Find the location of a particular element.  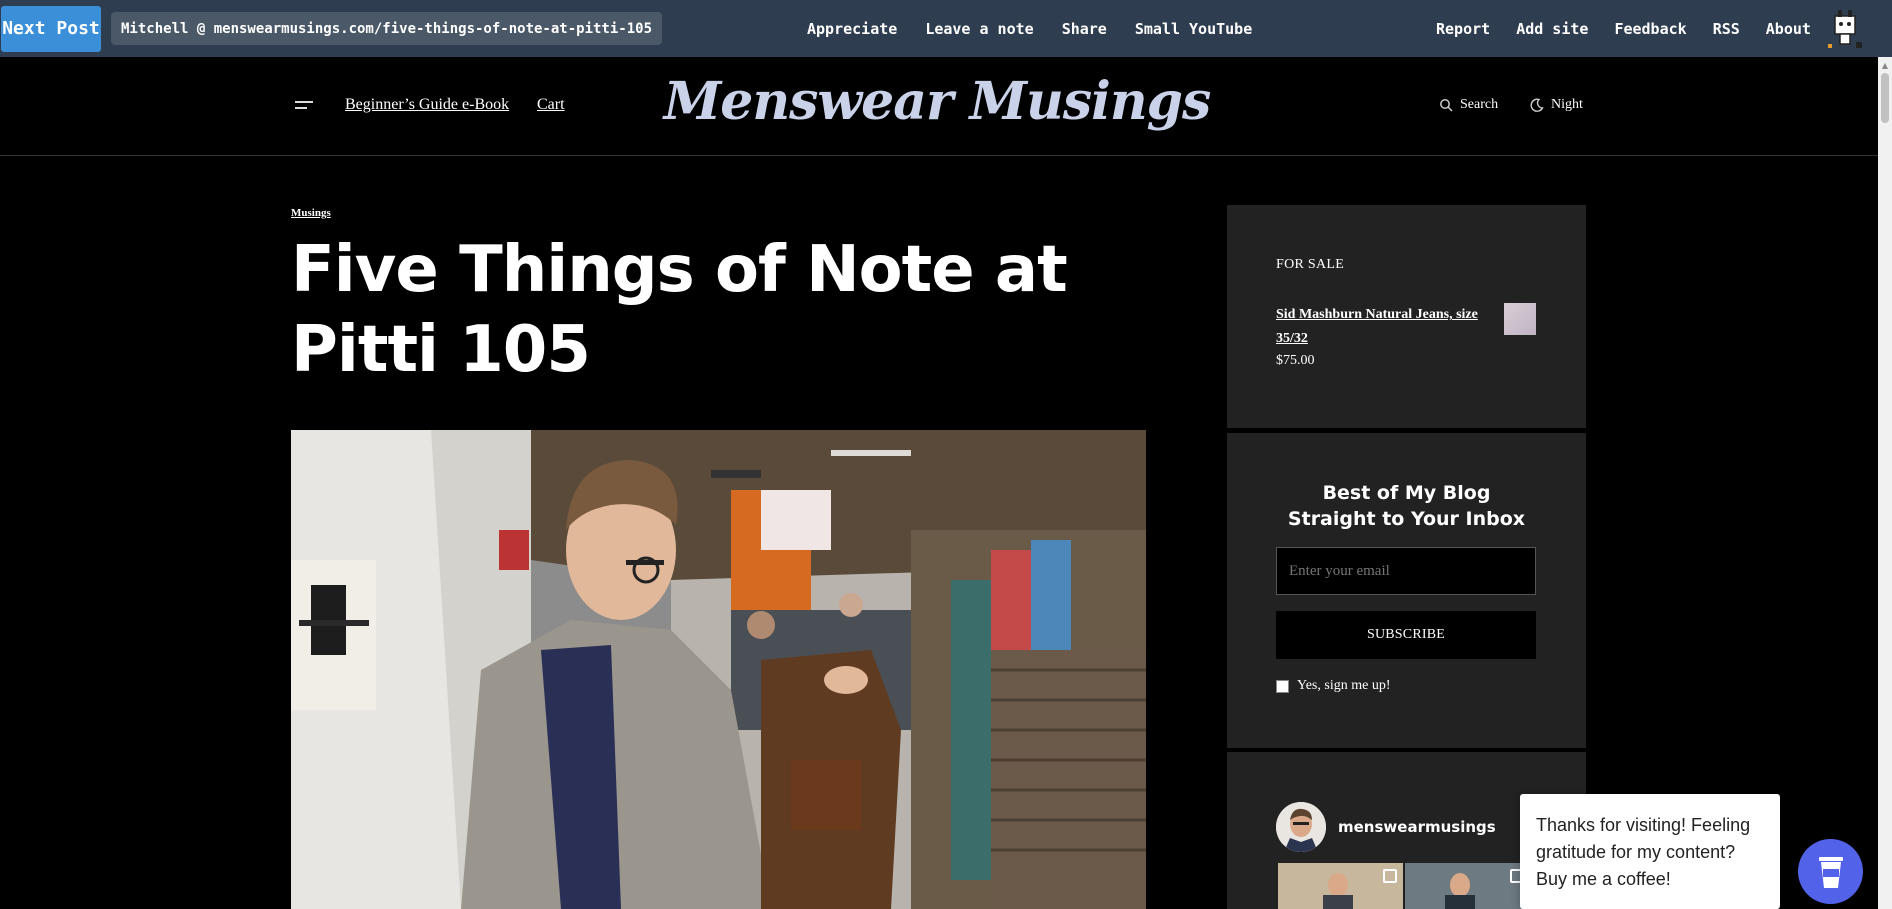

moon-icon is located at coordinates (1537, 105).